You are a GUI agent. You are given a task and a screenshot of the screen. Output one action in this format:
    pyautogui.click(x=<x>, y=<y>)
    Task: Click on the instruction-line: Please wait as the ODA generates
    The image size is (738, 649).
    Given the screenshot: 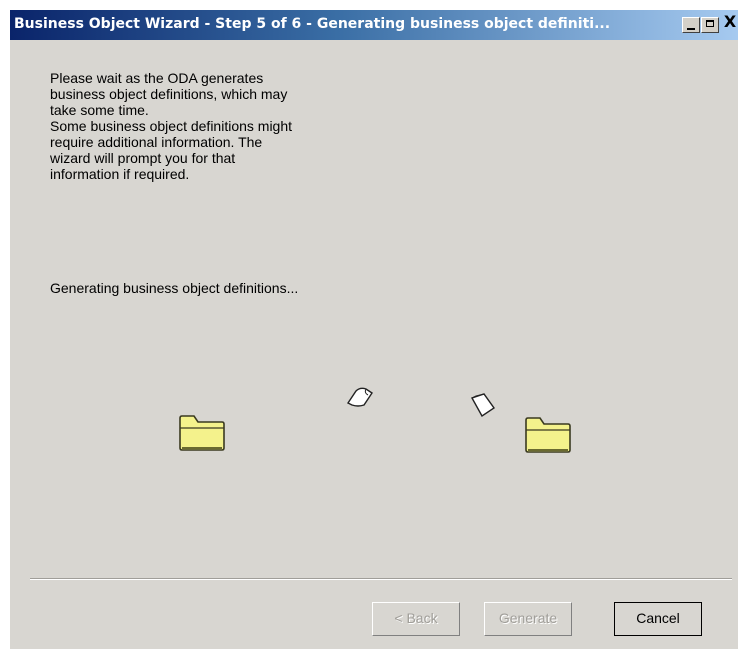 What is the action you would take?
    pyautogui.click(x=157, y=78)
    